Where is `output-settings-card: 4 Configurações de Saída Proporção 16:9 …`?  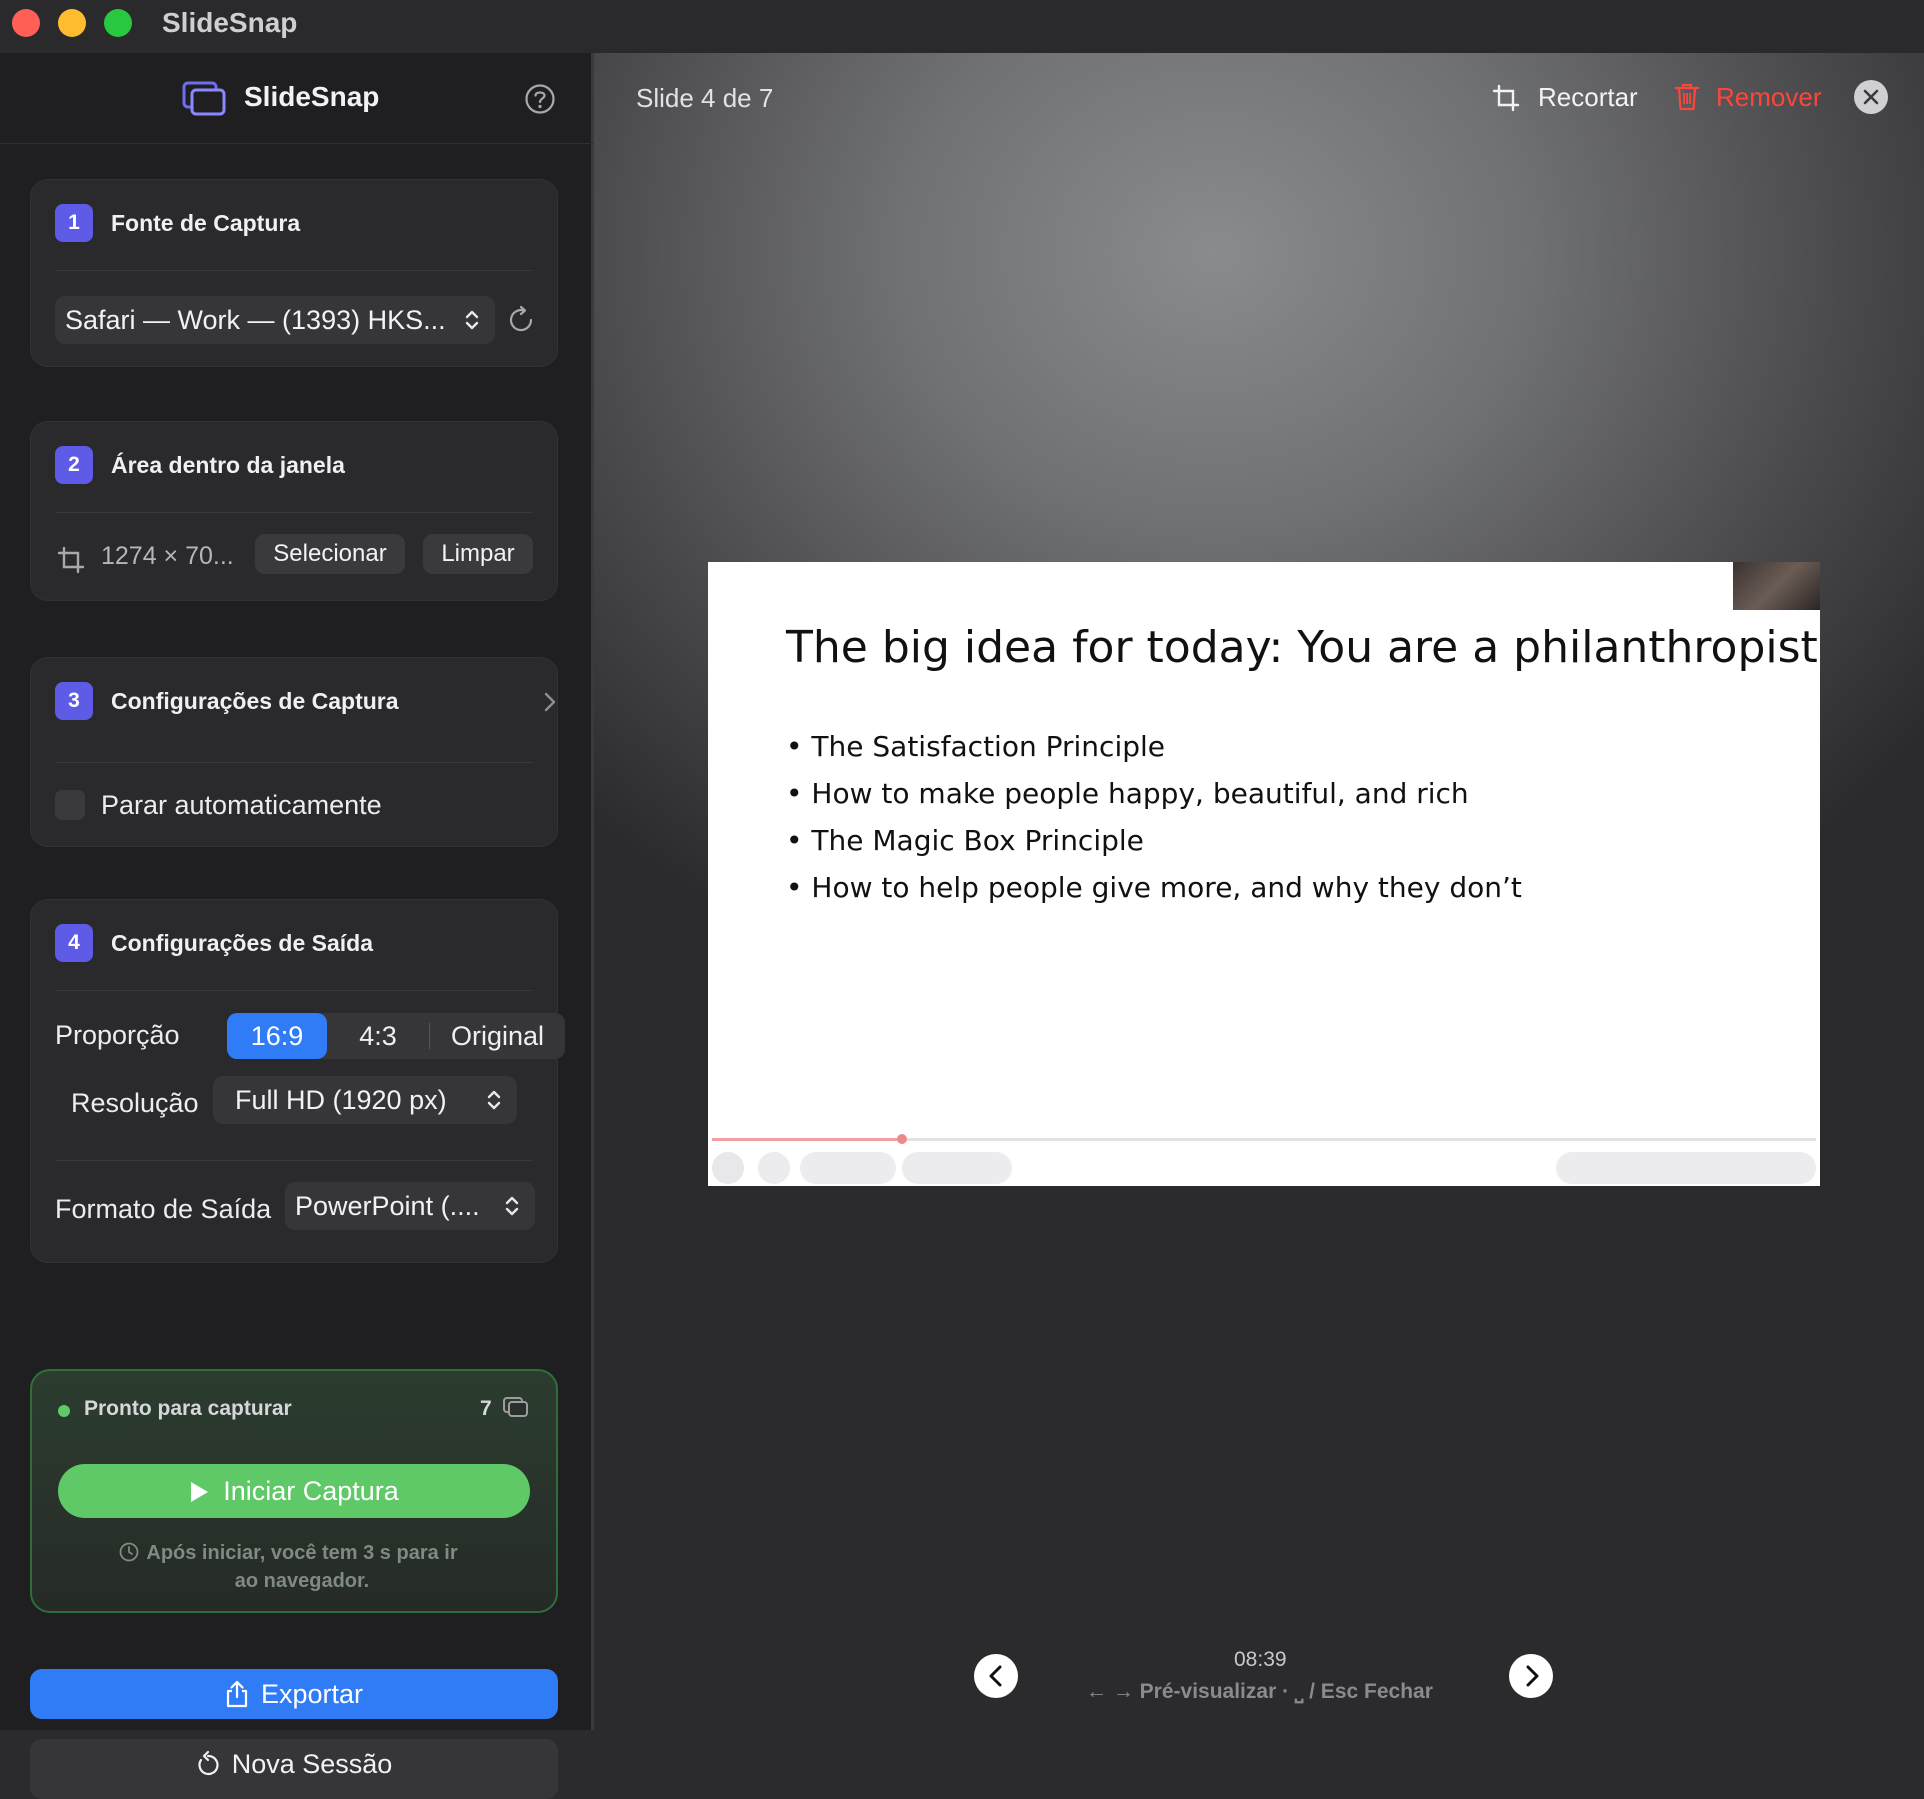
output-settings-card: 4 Configurações de Saída Proporção 16:9 … is located at coordinates (297, 1081).